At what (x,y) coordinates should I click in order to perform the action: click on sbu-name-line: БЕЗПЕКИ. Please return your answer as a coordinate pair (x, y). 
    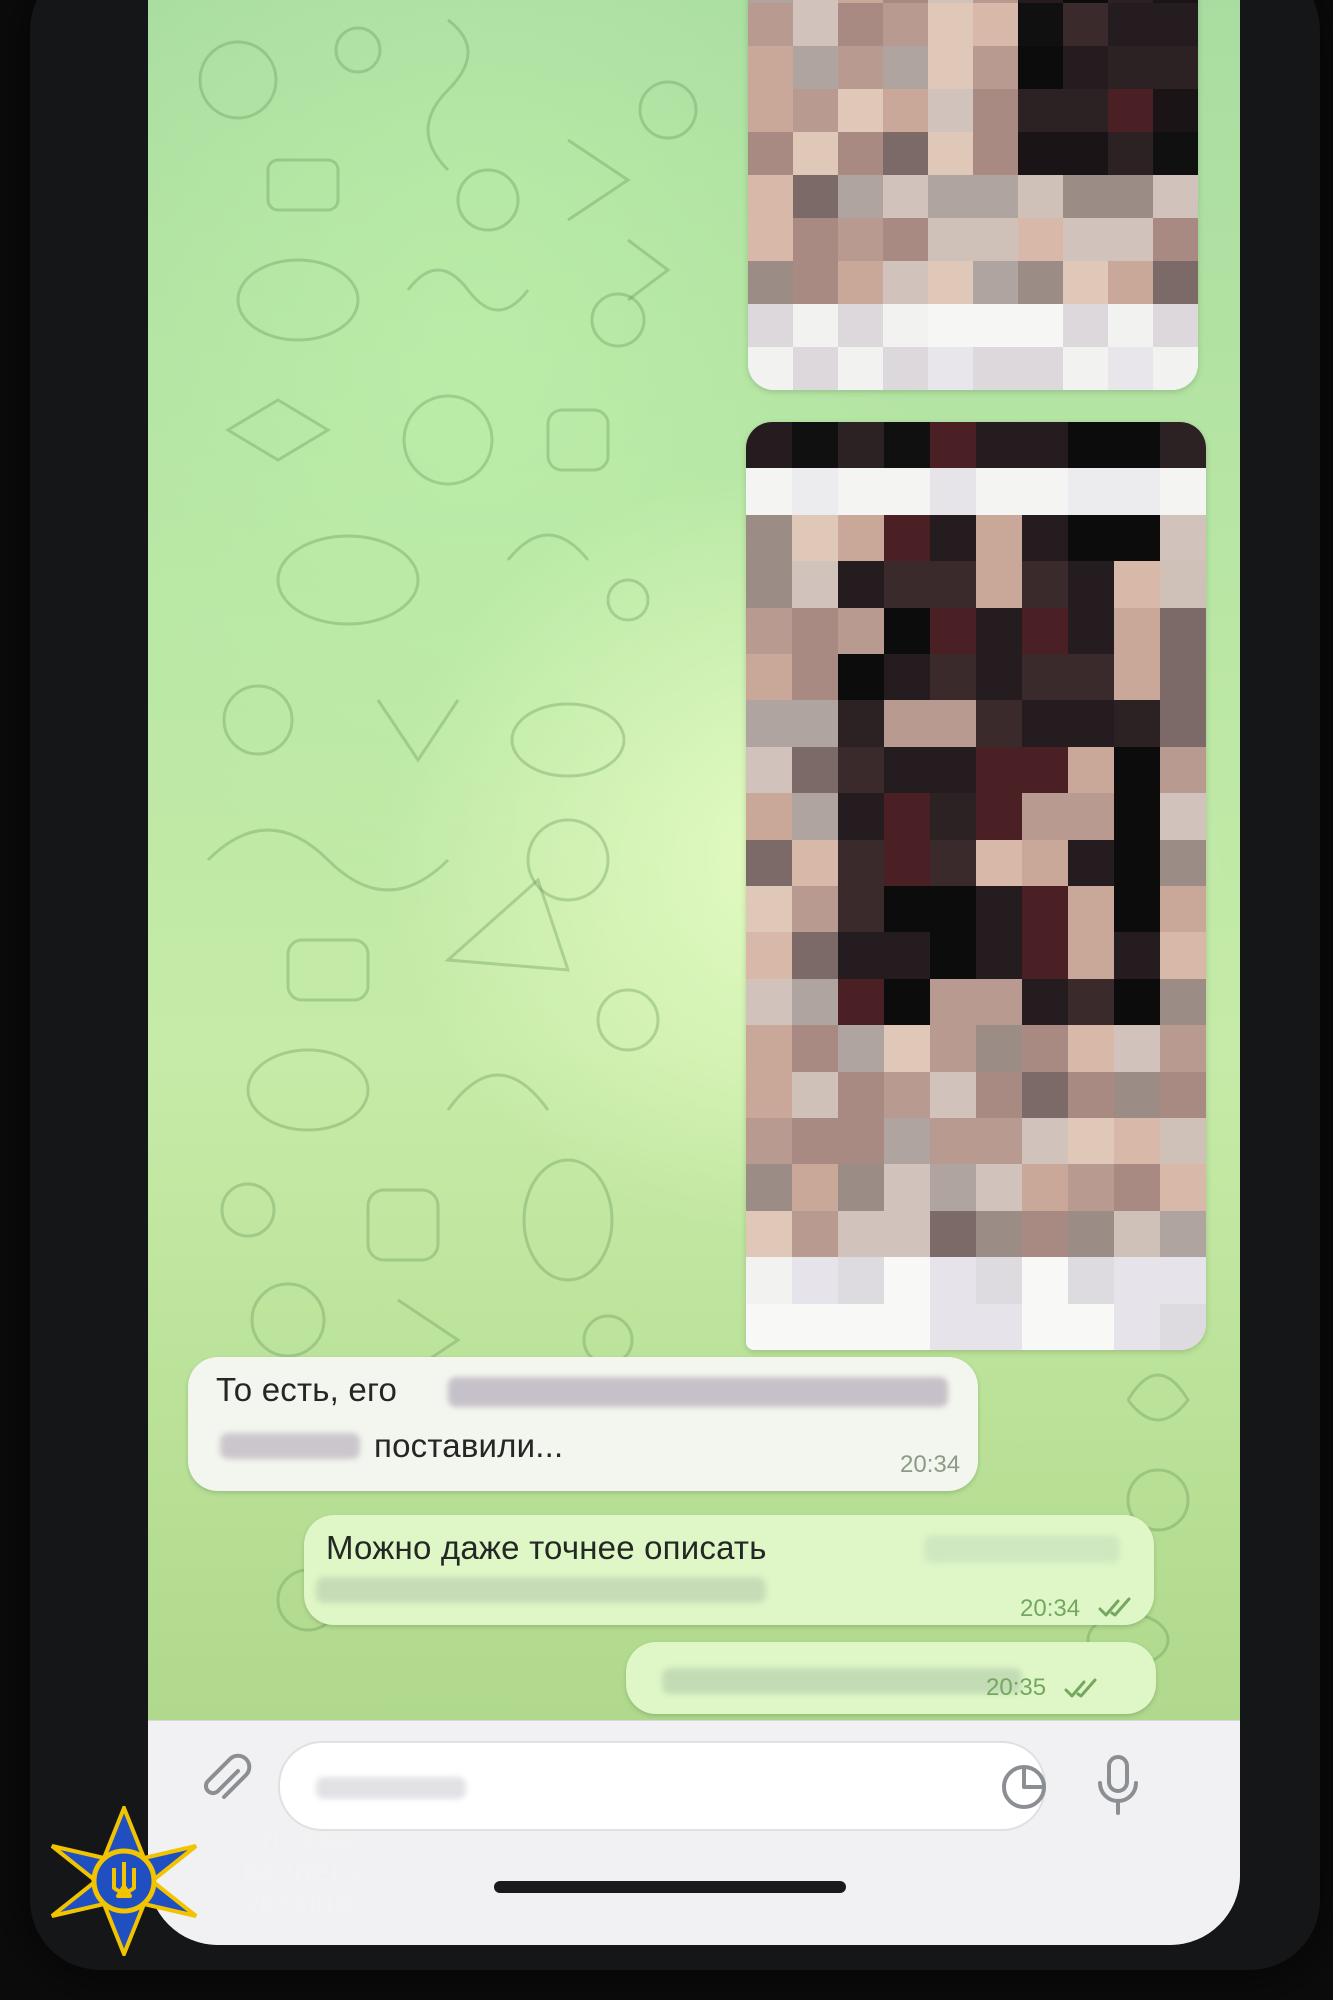
    Looking at the image, I should click on (304, 1873).